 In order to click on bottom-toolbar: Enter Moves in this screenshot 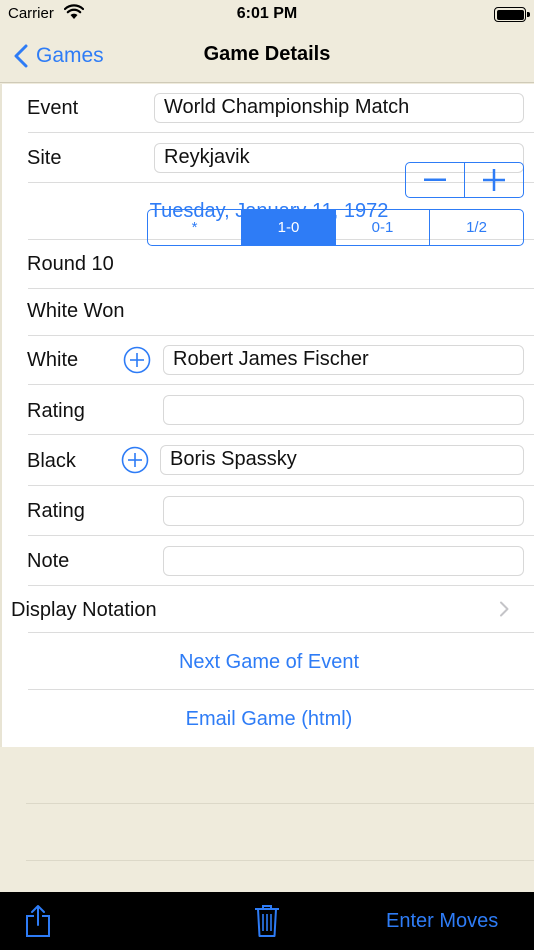, I will do `click(267, 921)`.